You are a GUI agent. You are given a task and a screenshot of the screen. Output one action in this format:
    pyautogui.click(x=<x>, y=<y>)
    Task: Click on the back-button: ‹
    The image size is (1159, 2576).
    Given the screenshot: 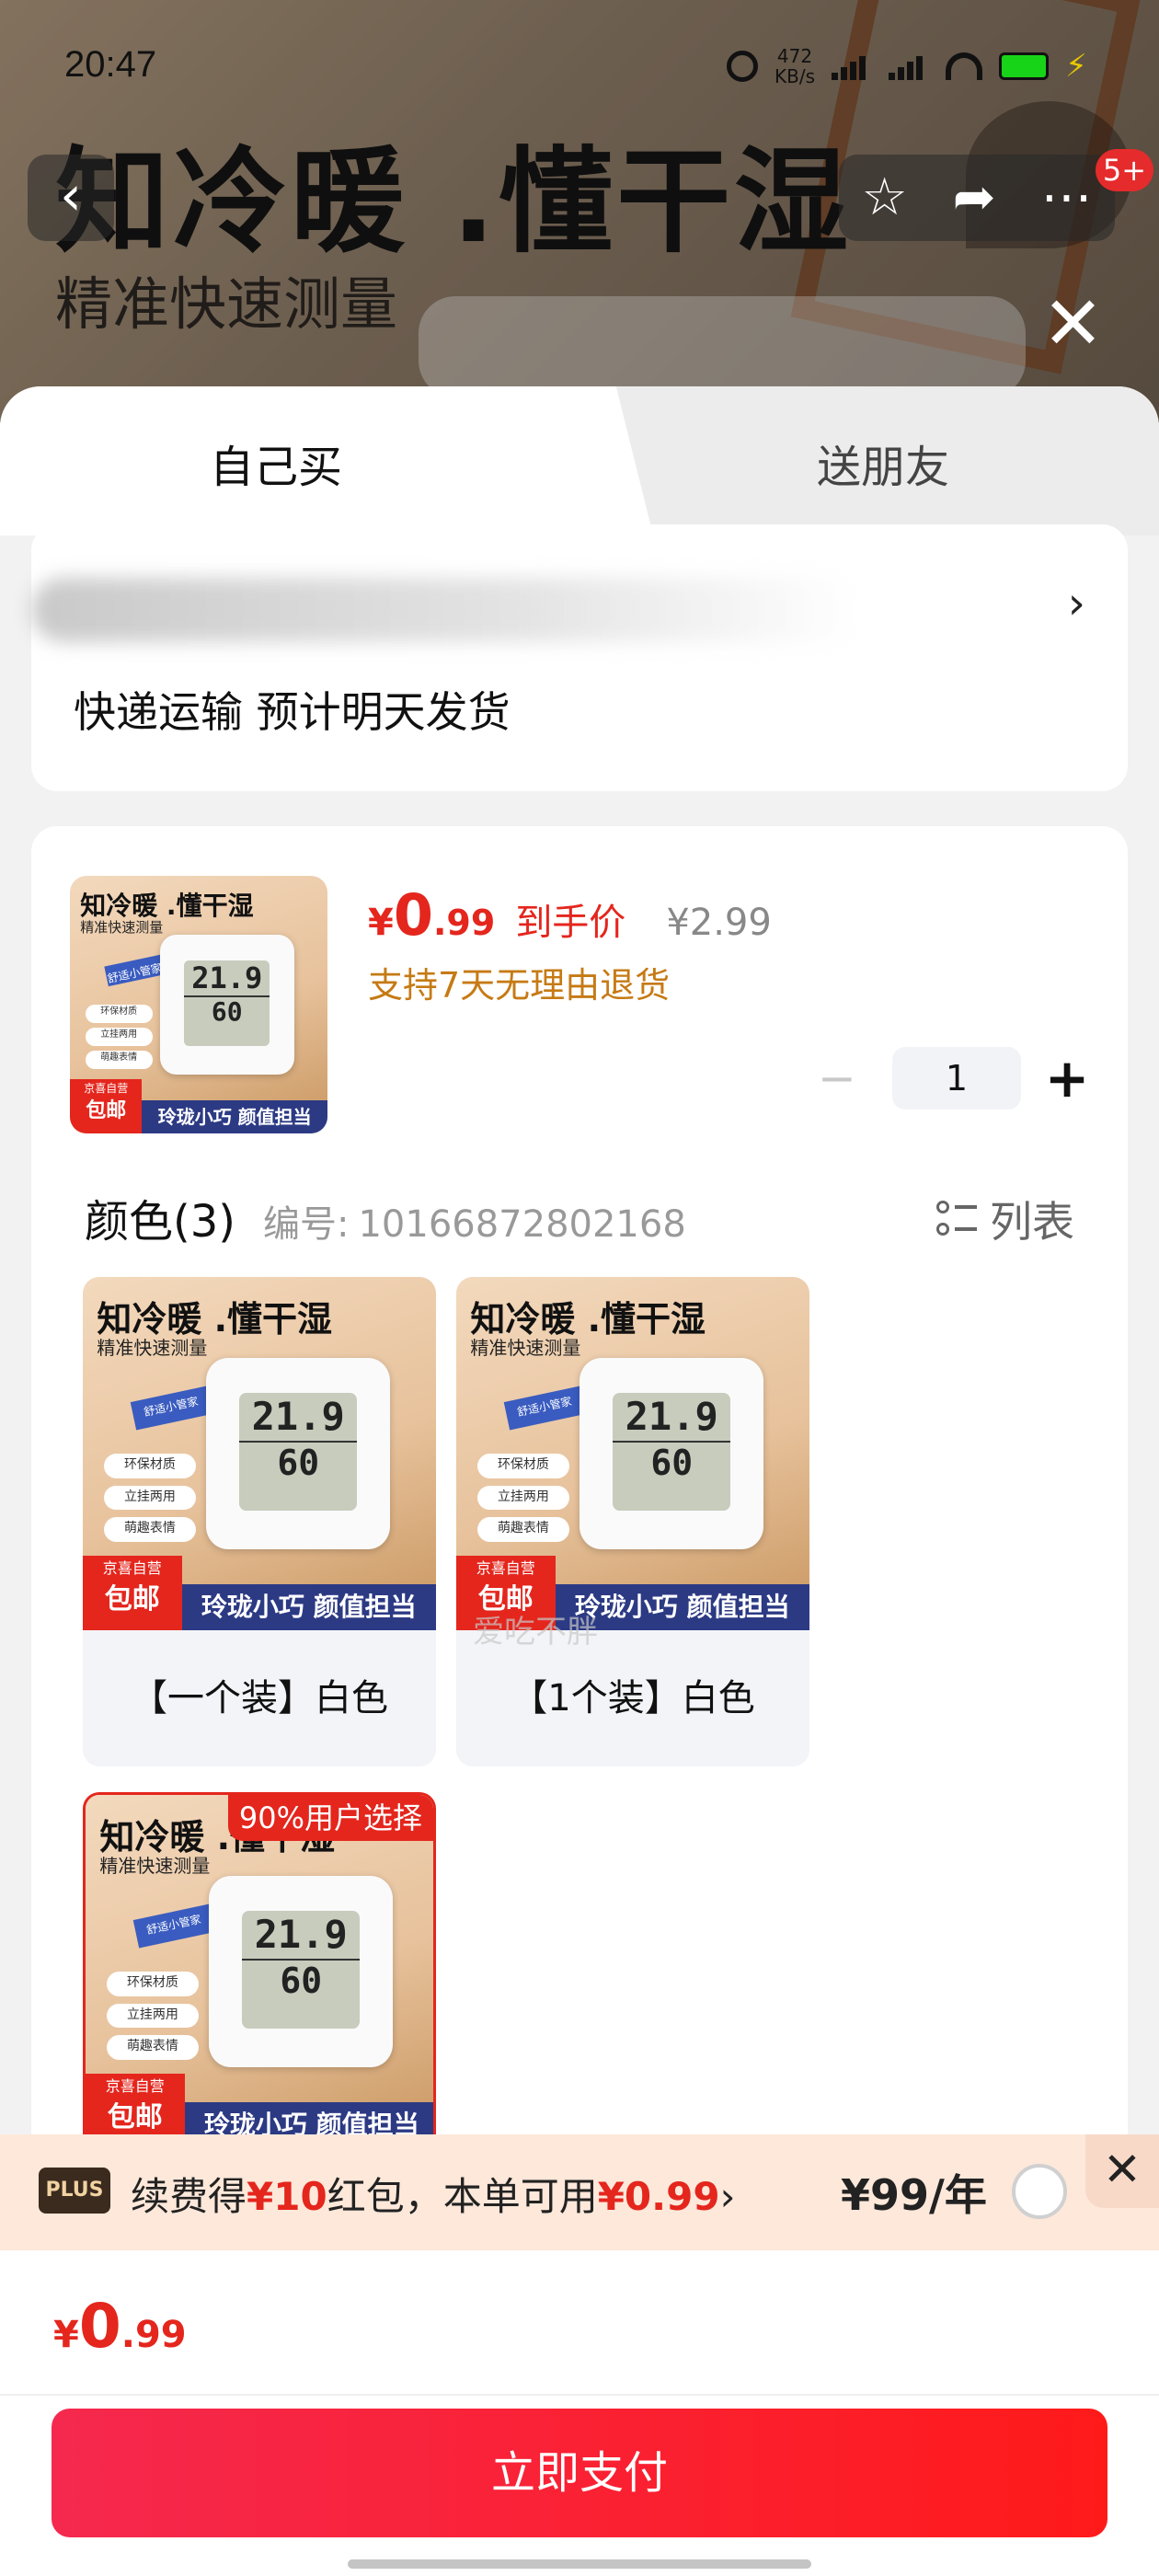 What is the action you would take?
    pyautogui.click(x=71, y=198)
    